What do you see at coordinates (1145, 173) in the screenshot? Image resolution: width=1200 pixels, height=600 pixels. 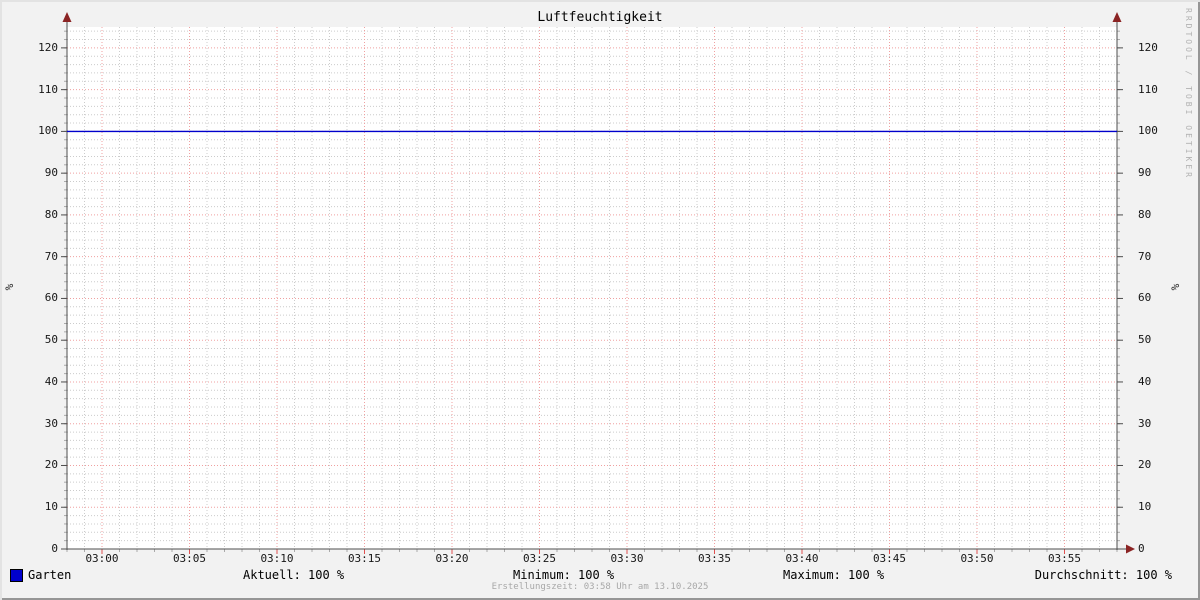 I see `y-tick-label-right: 90` at bounding box center [1145, 173].